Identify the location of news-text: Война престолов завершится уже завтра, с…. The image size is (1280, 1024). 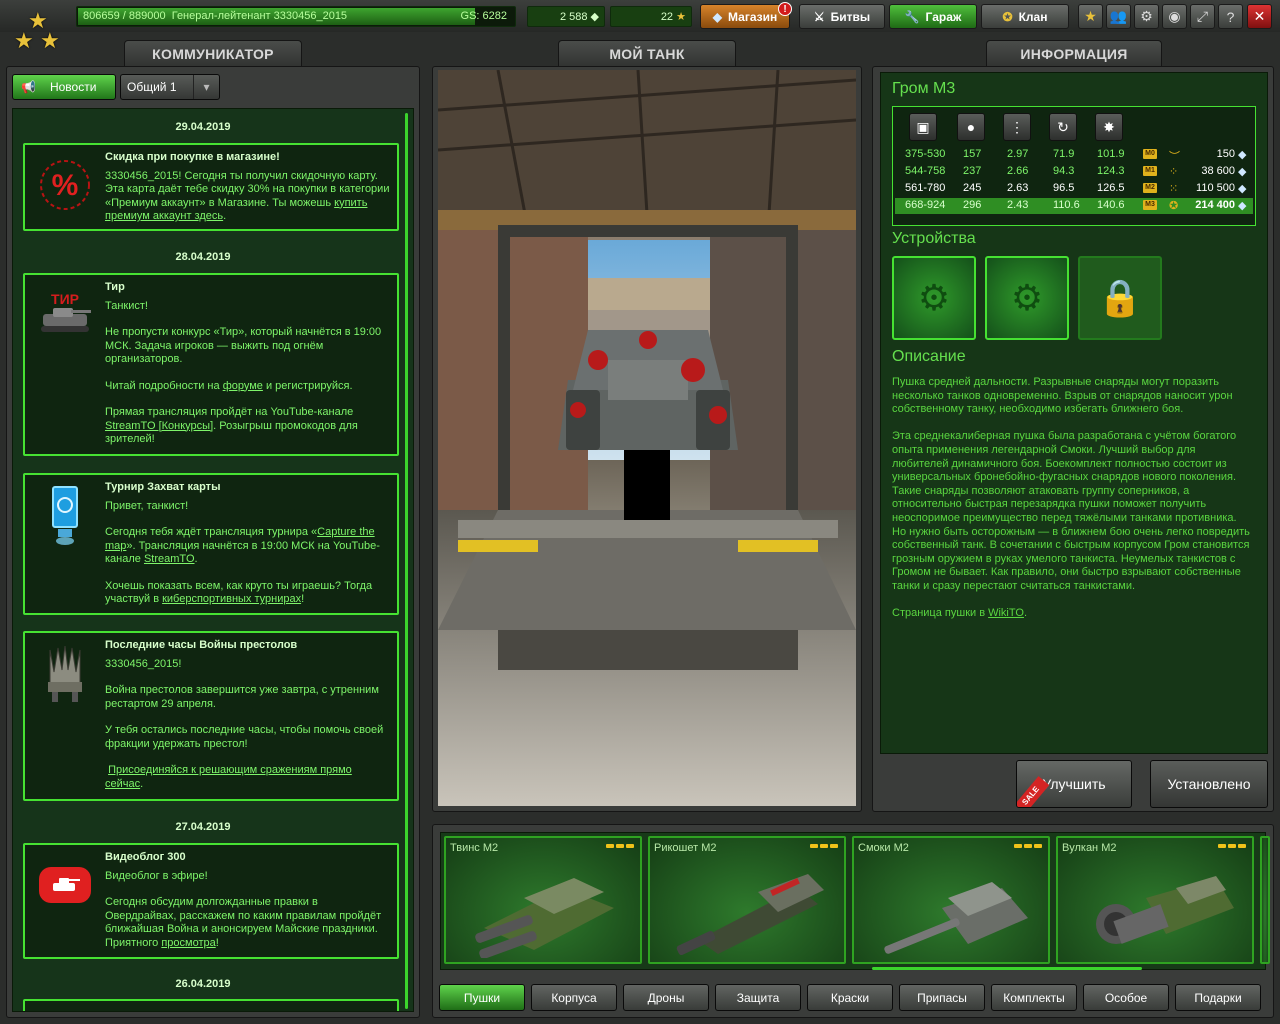
(242, 697).